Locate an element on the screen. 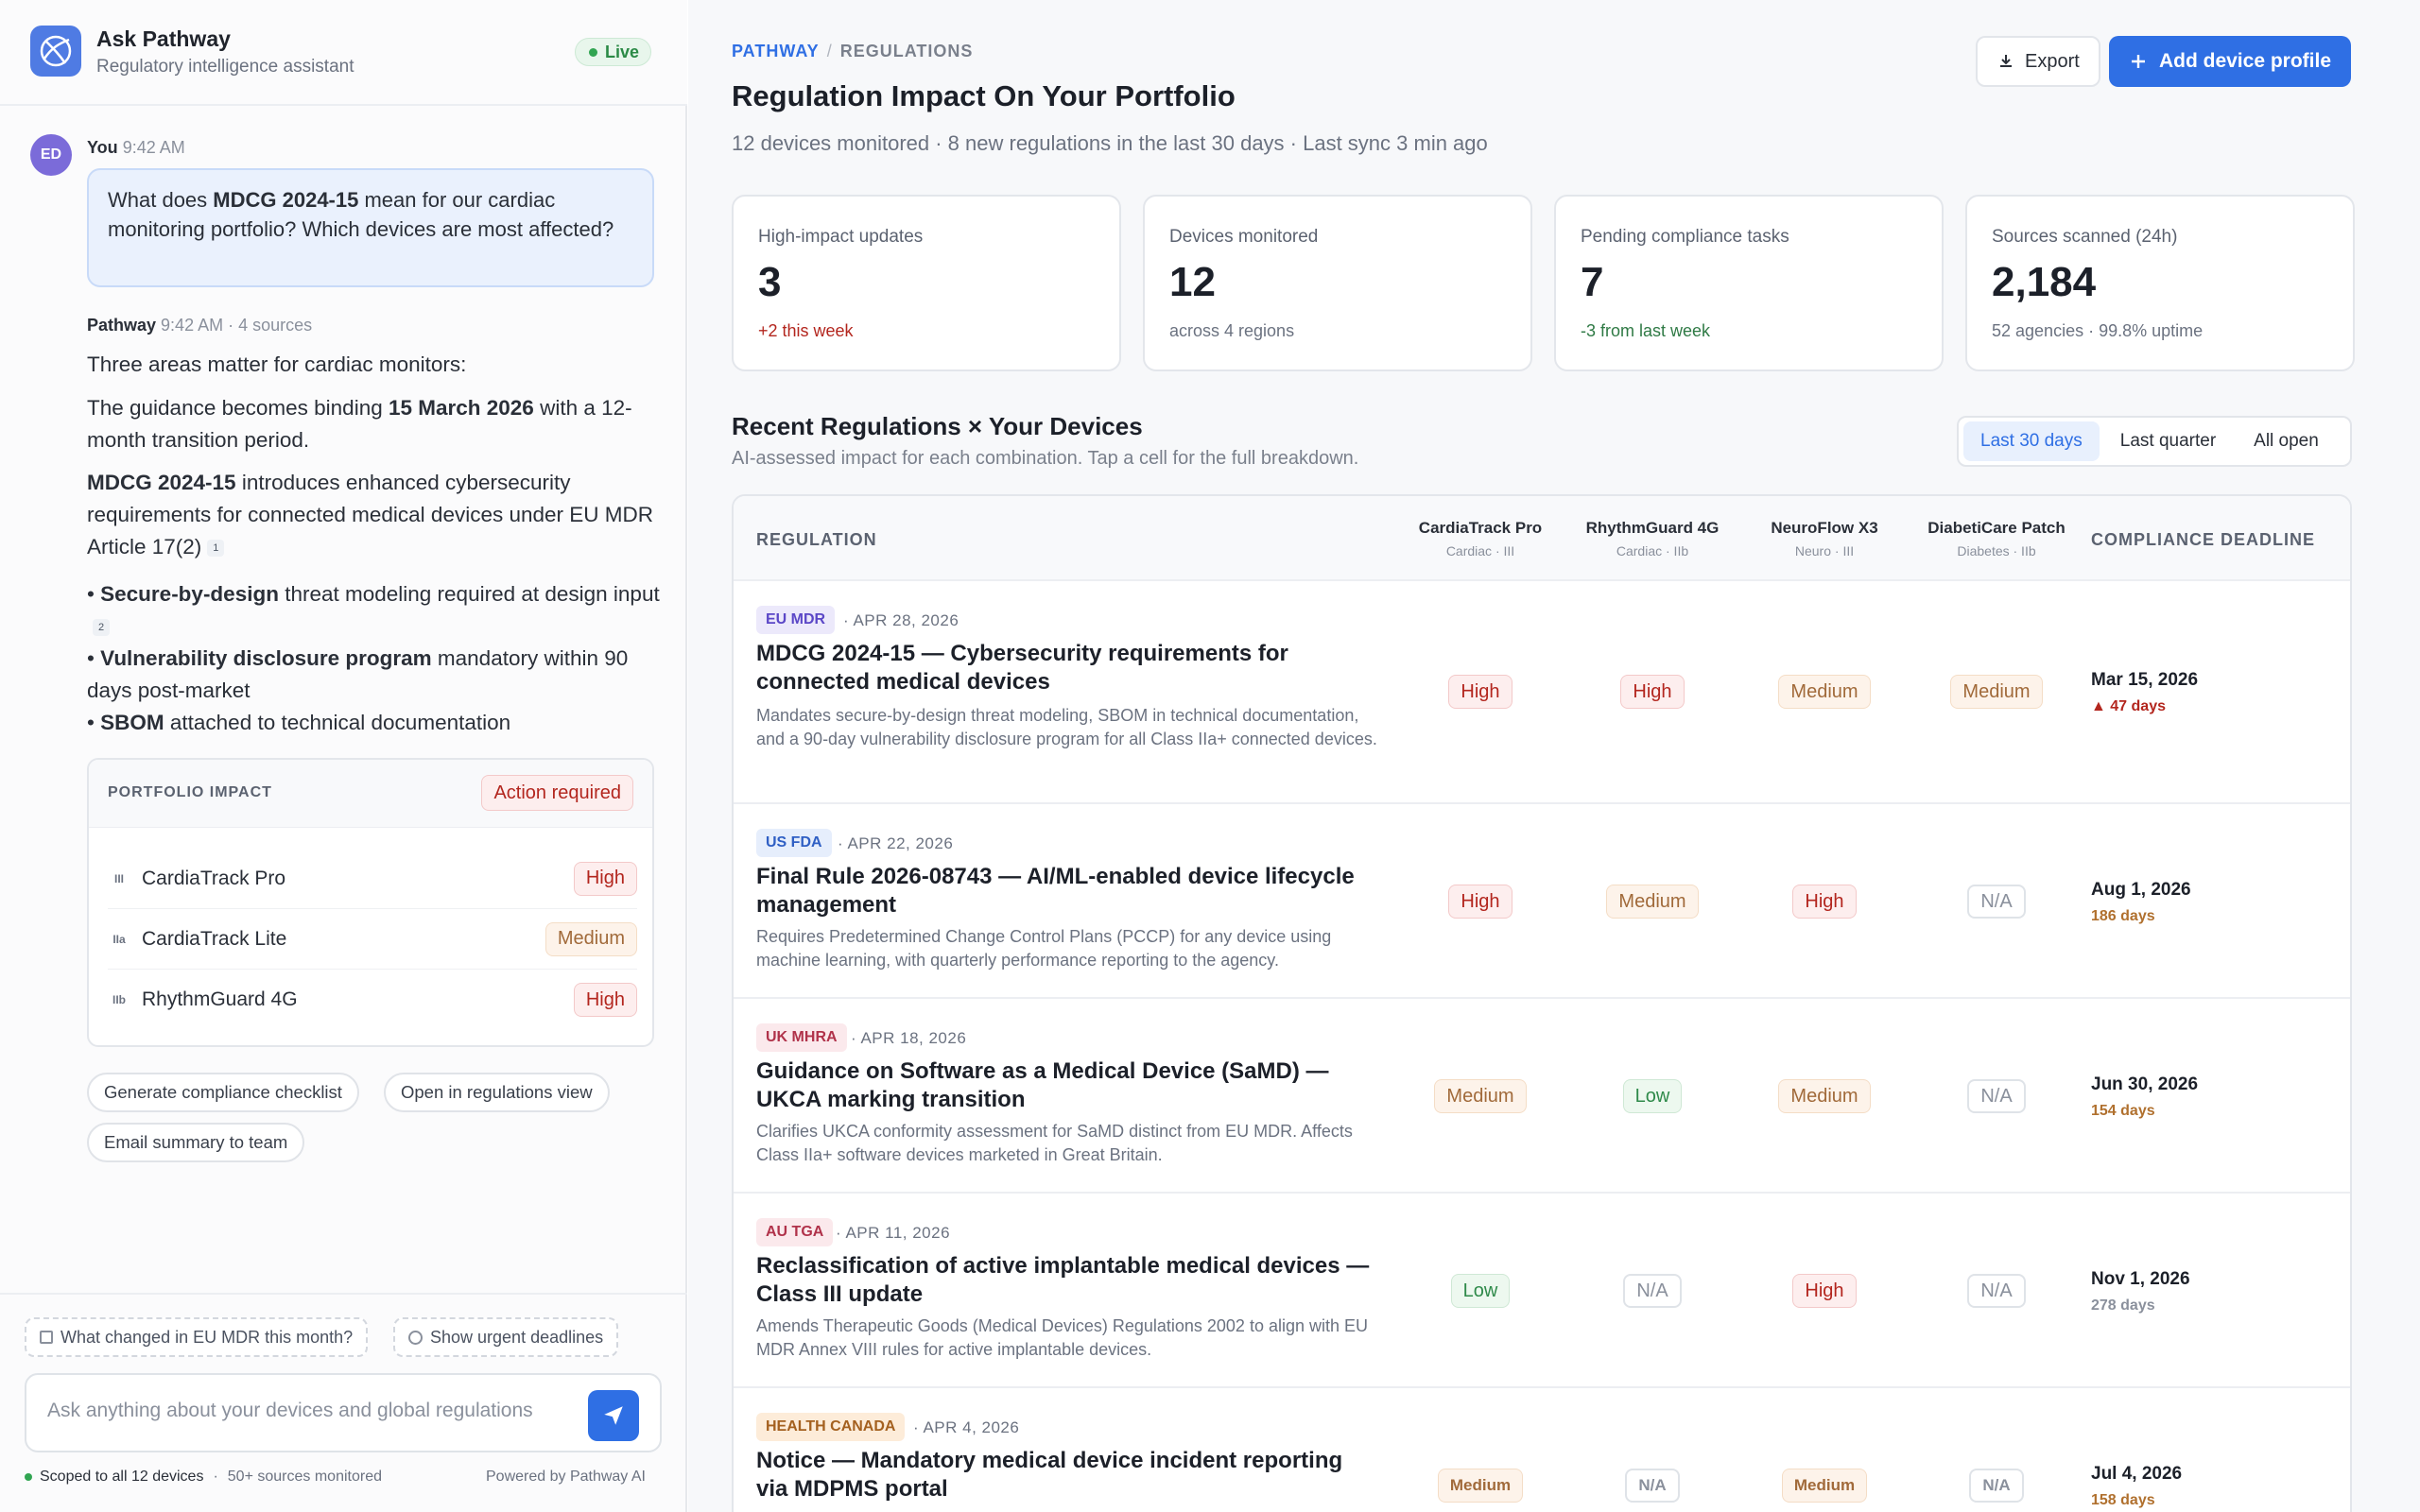 This screenshot has width=2420, height=1512. region-tag: UK MHRA is located at coordinates (801, 1037).